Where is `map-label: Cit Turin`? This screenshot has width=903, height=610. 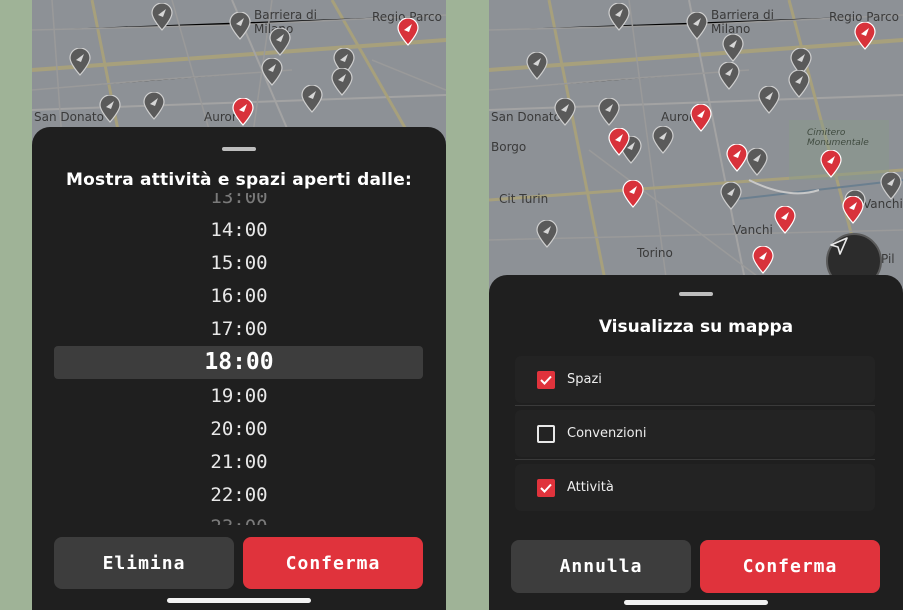
map-label: Cit Turin is located at coordinates (524, 199).